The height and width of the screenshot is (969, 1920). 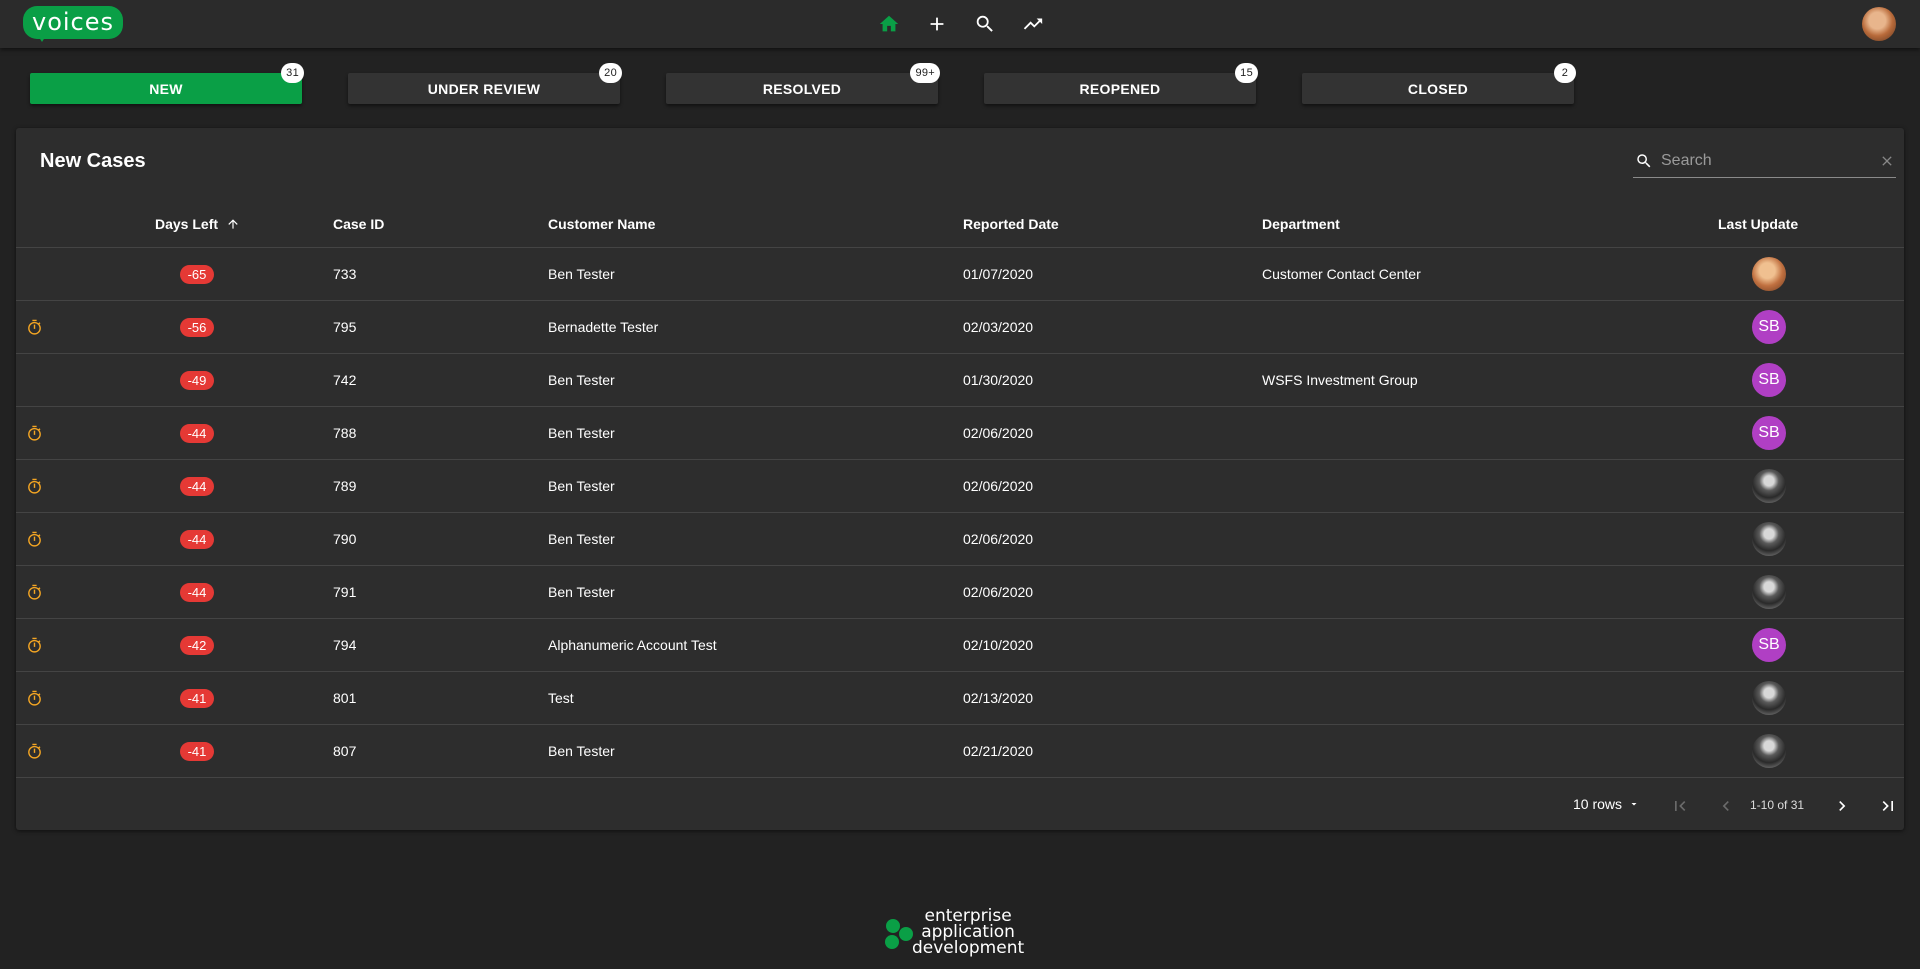 I want to click on department-cell: Customer Contact Center, so click(x=1341, y=274).